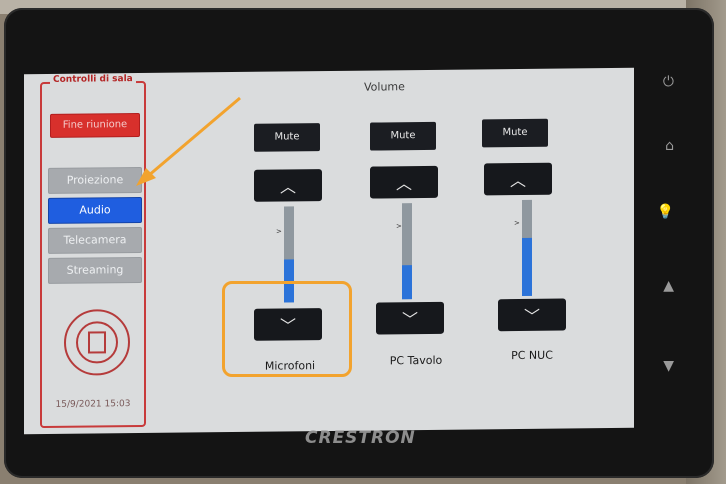  Describe the element at coordinates (668, 366) in the screenshot. I see `volume-down-icon: ▼` at that location.